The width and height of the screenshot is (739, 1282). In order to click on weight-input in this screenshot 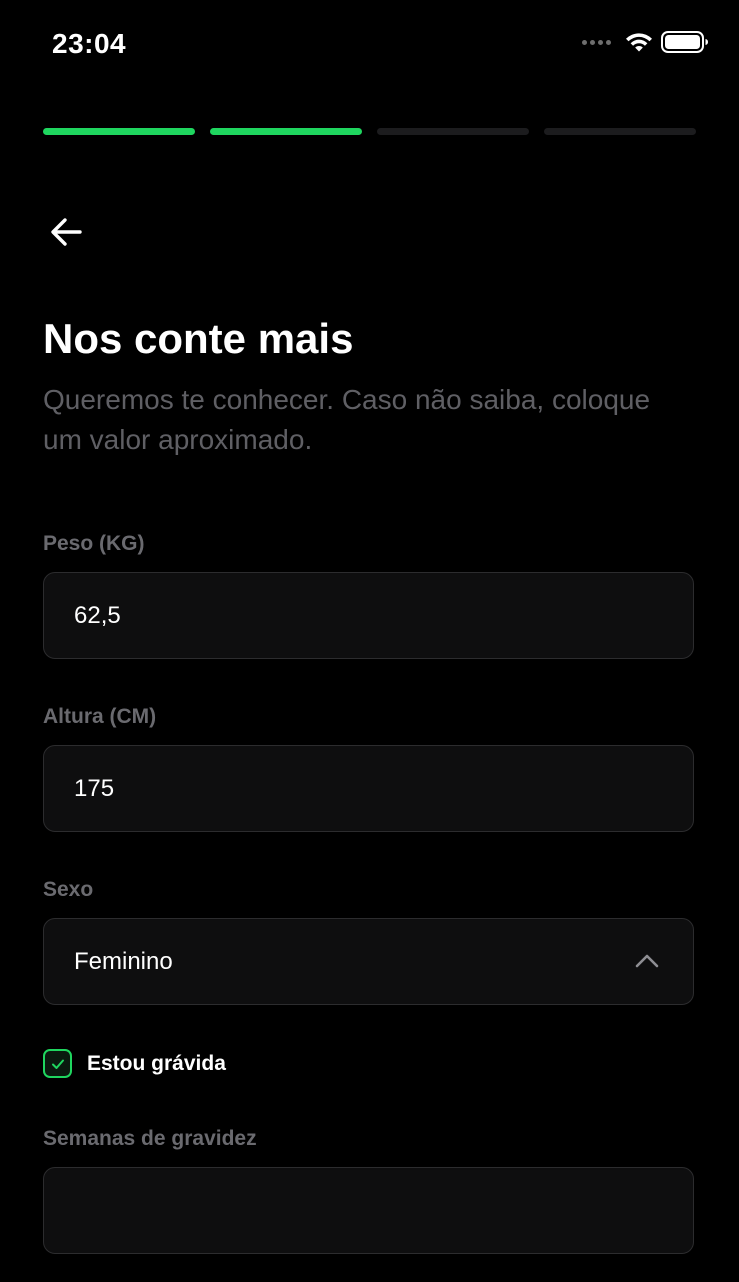, I will do `click(368, 615)`.